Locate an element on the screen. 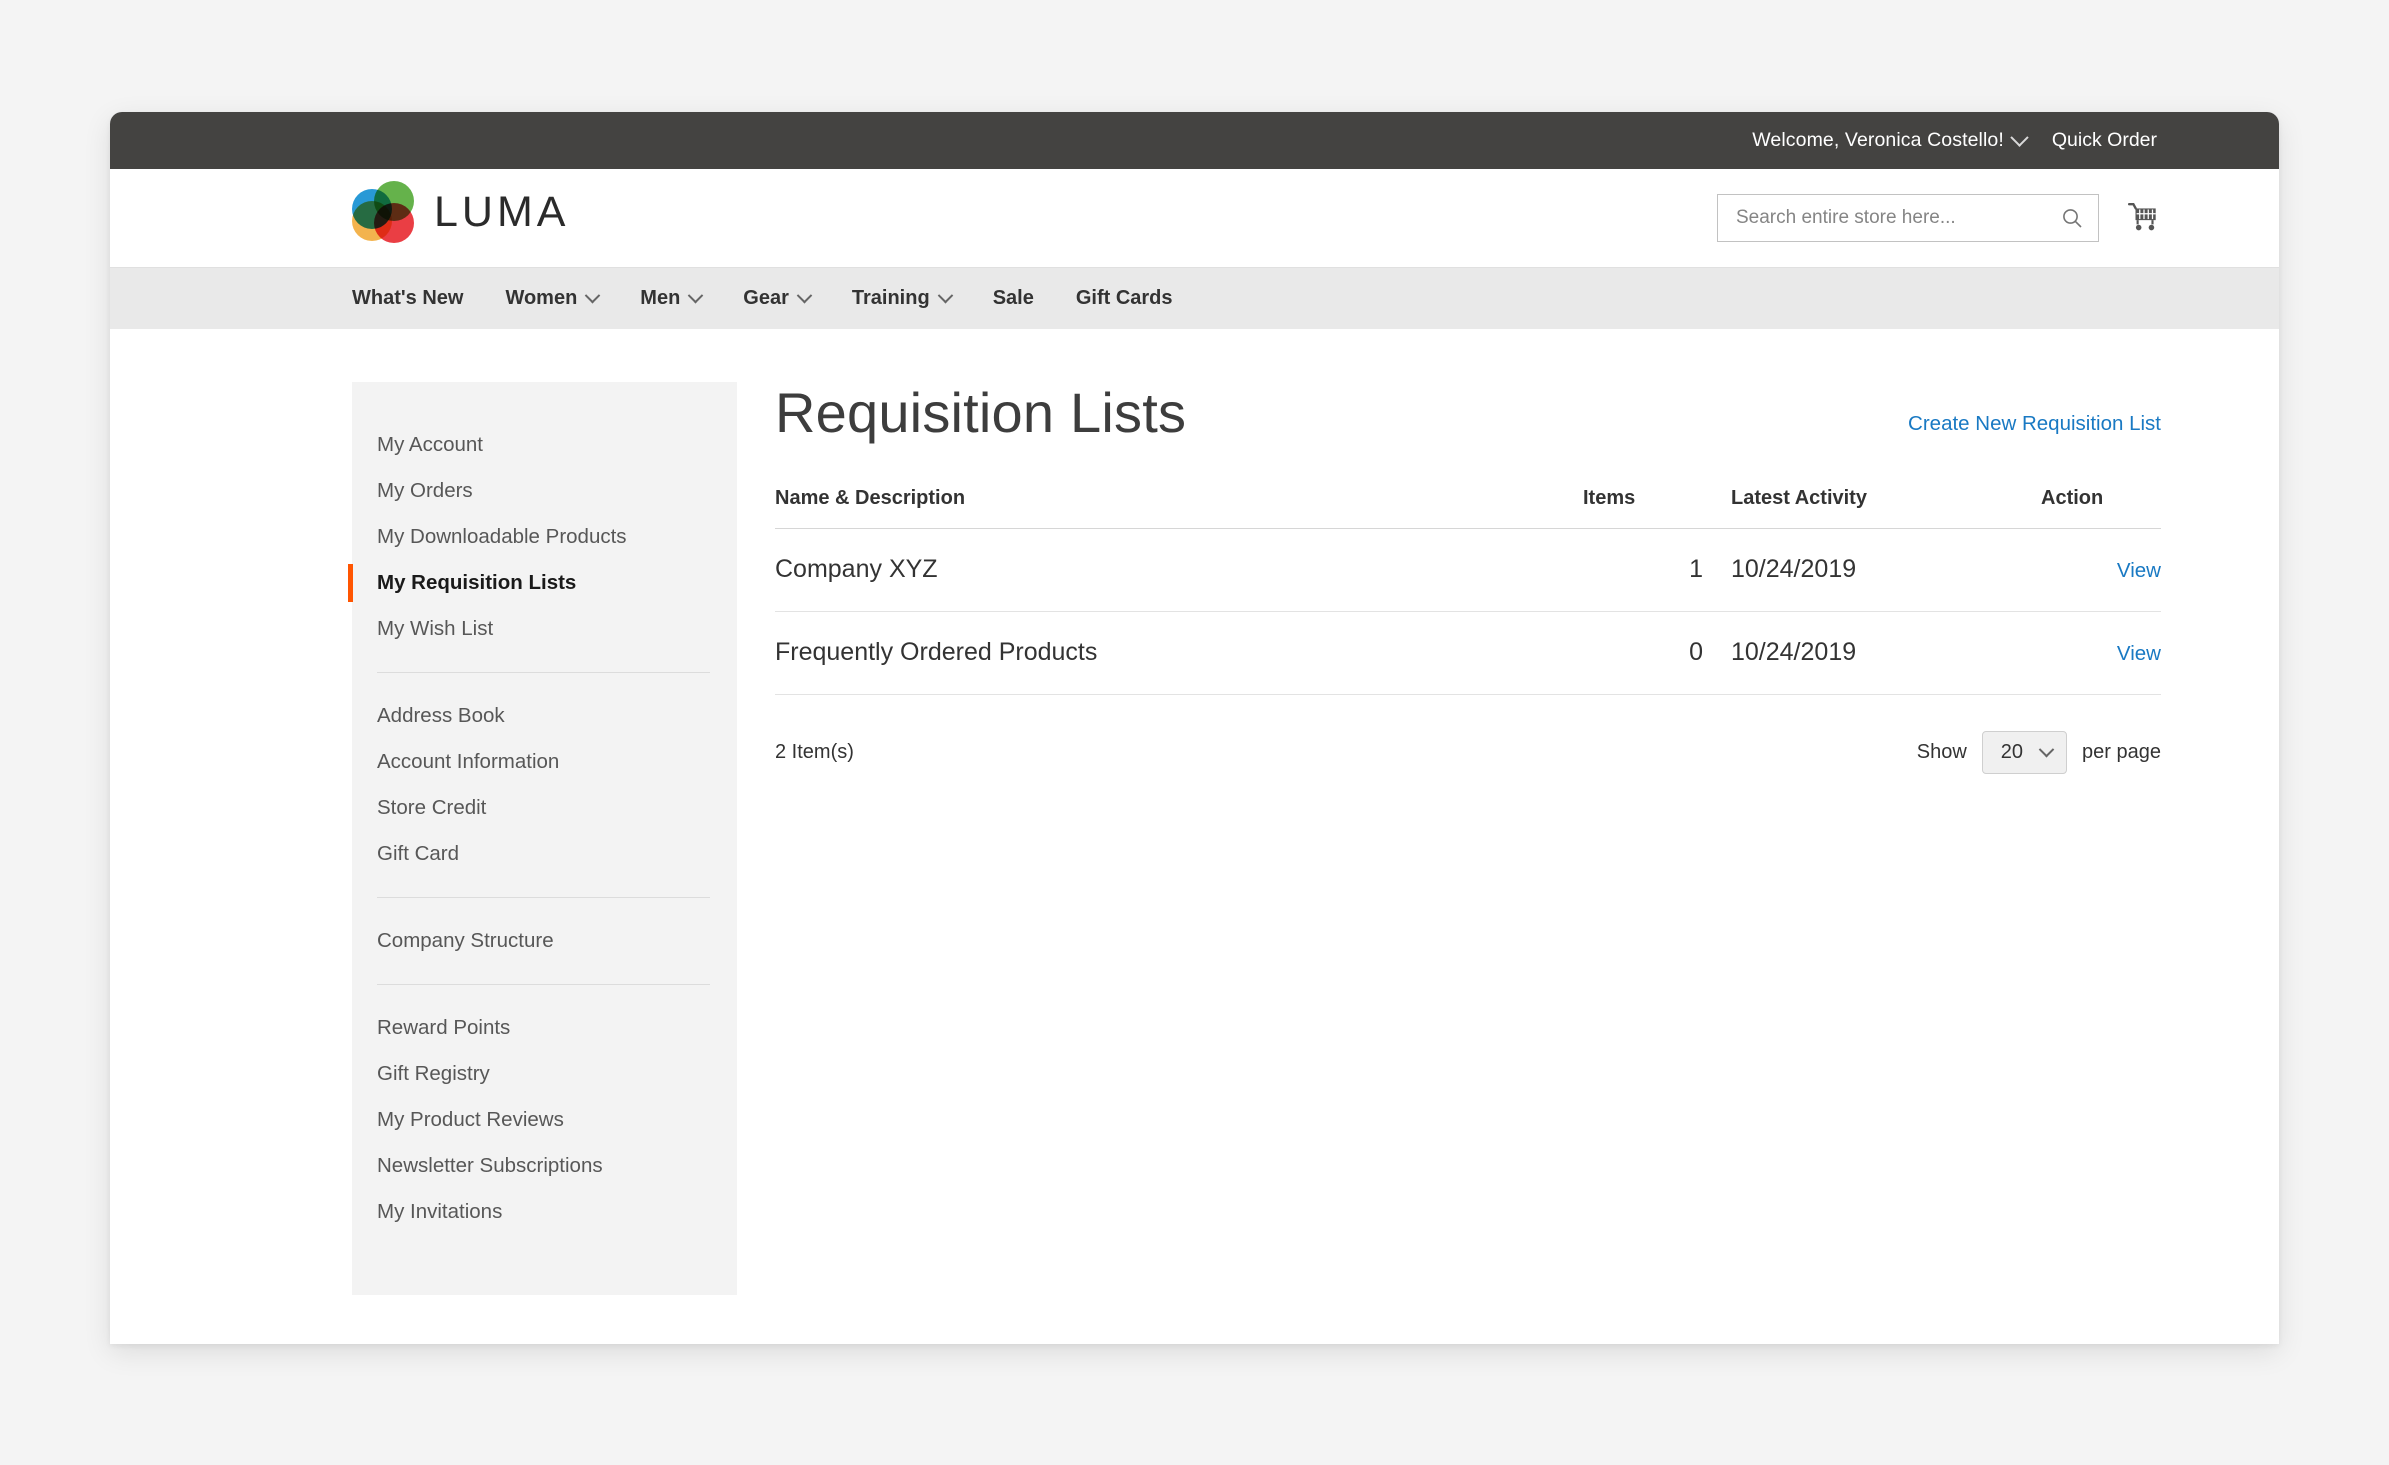 The image size is (2389, 1465). page-size-select: 20 is located at coordinates (2024, 752).